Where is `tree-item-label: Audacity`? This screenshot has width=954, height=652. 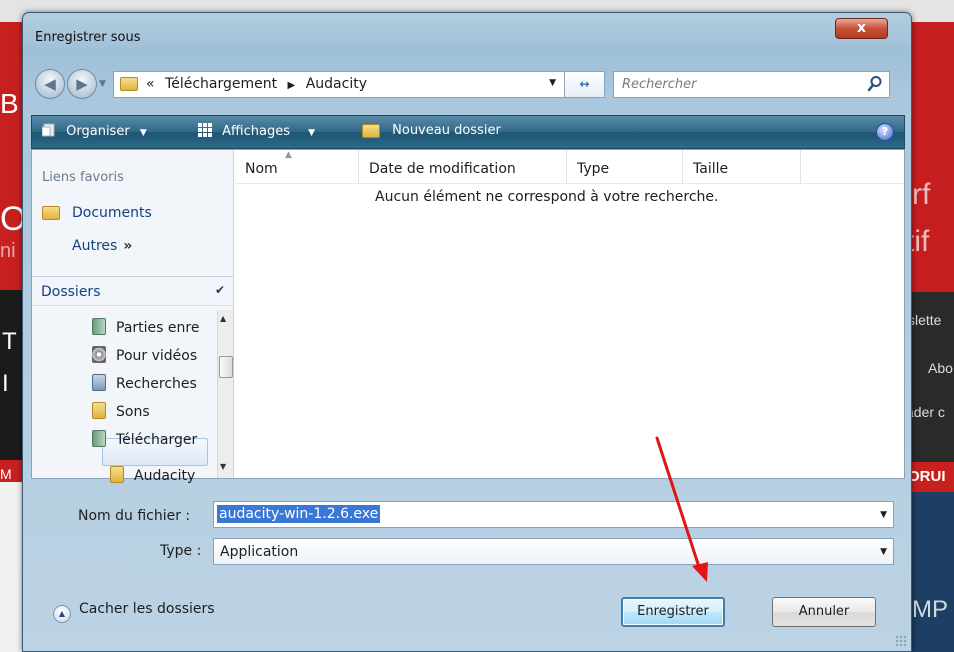 tree-item-label: Audacity is located at coordinates (165, 476).